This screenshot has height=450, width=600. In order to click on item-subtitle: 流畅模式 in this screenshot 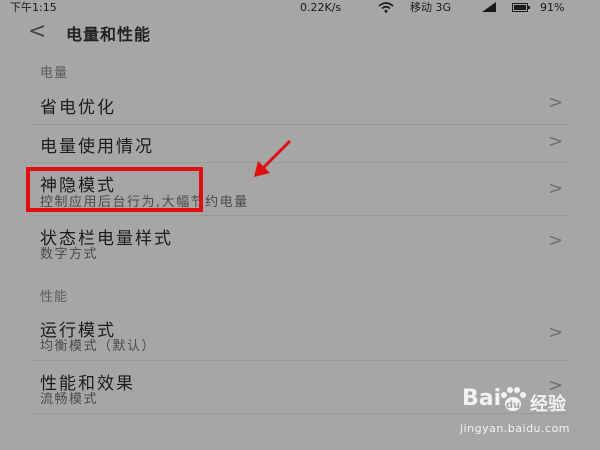, I will do `click(69, 399)`.